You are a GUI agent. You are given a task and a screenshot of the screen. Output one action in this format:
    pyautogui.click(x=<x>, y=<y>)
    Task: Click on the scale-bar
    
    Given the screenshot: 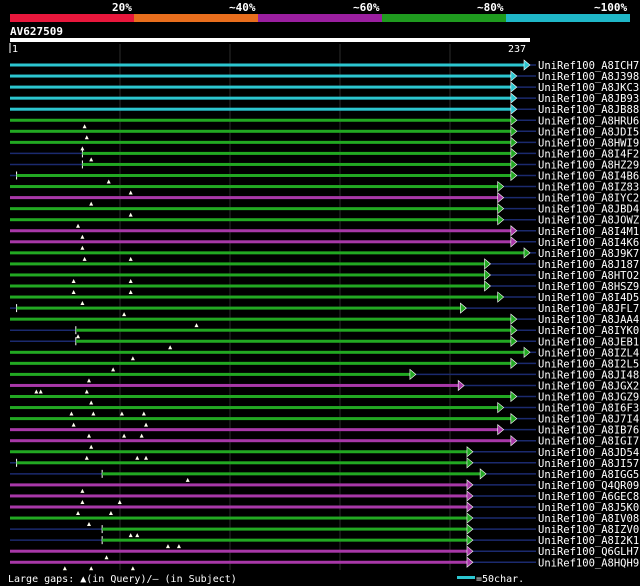 What is the action you would take?
    pyautogui.click(x=466, y=577)
    